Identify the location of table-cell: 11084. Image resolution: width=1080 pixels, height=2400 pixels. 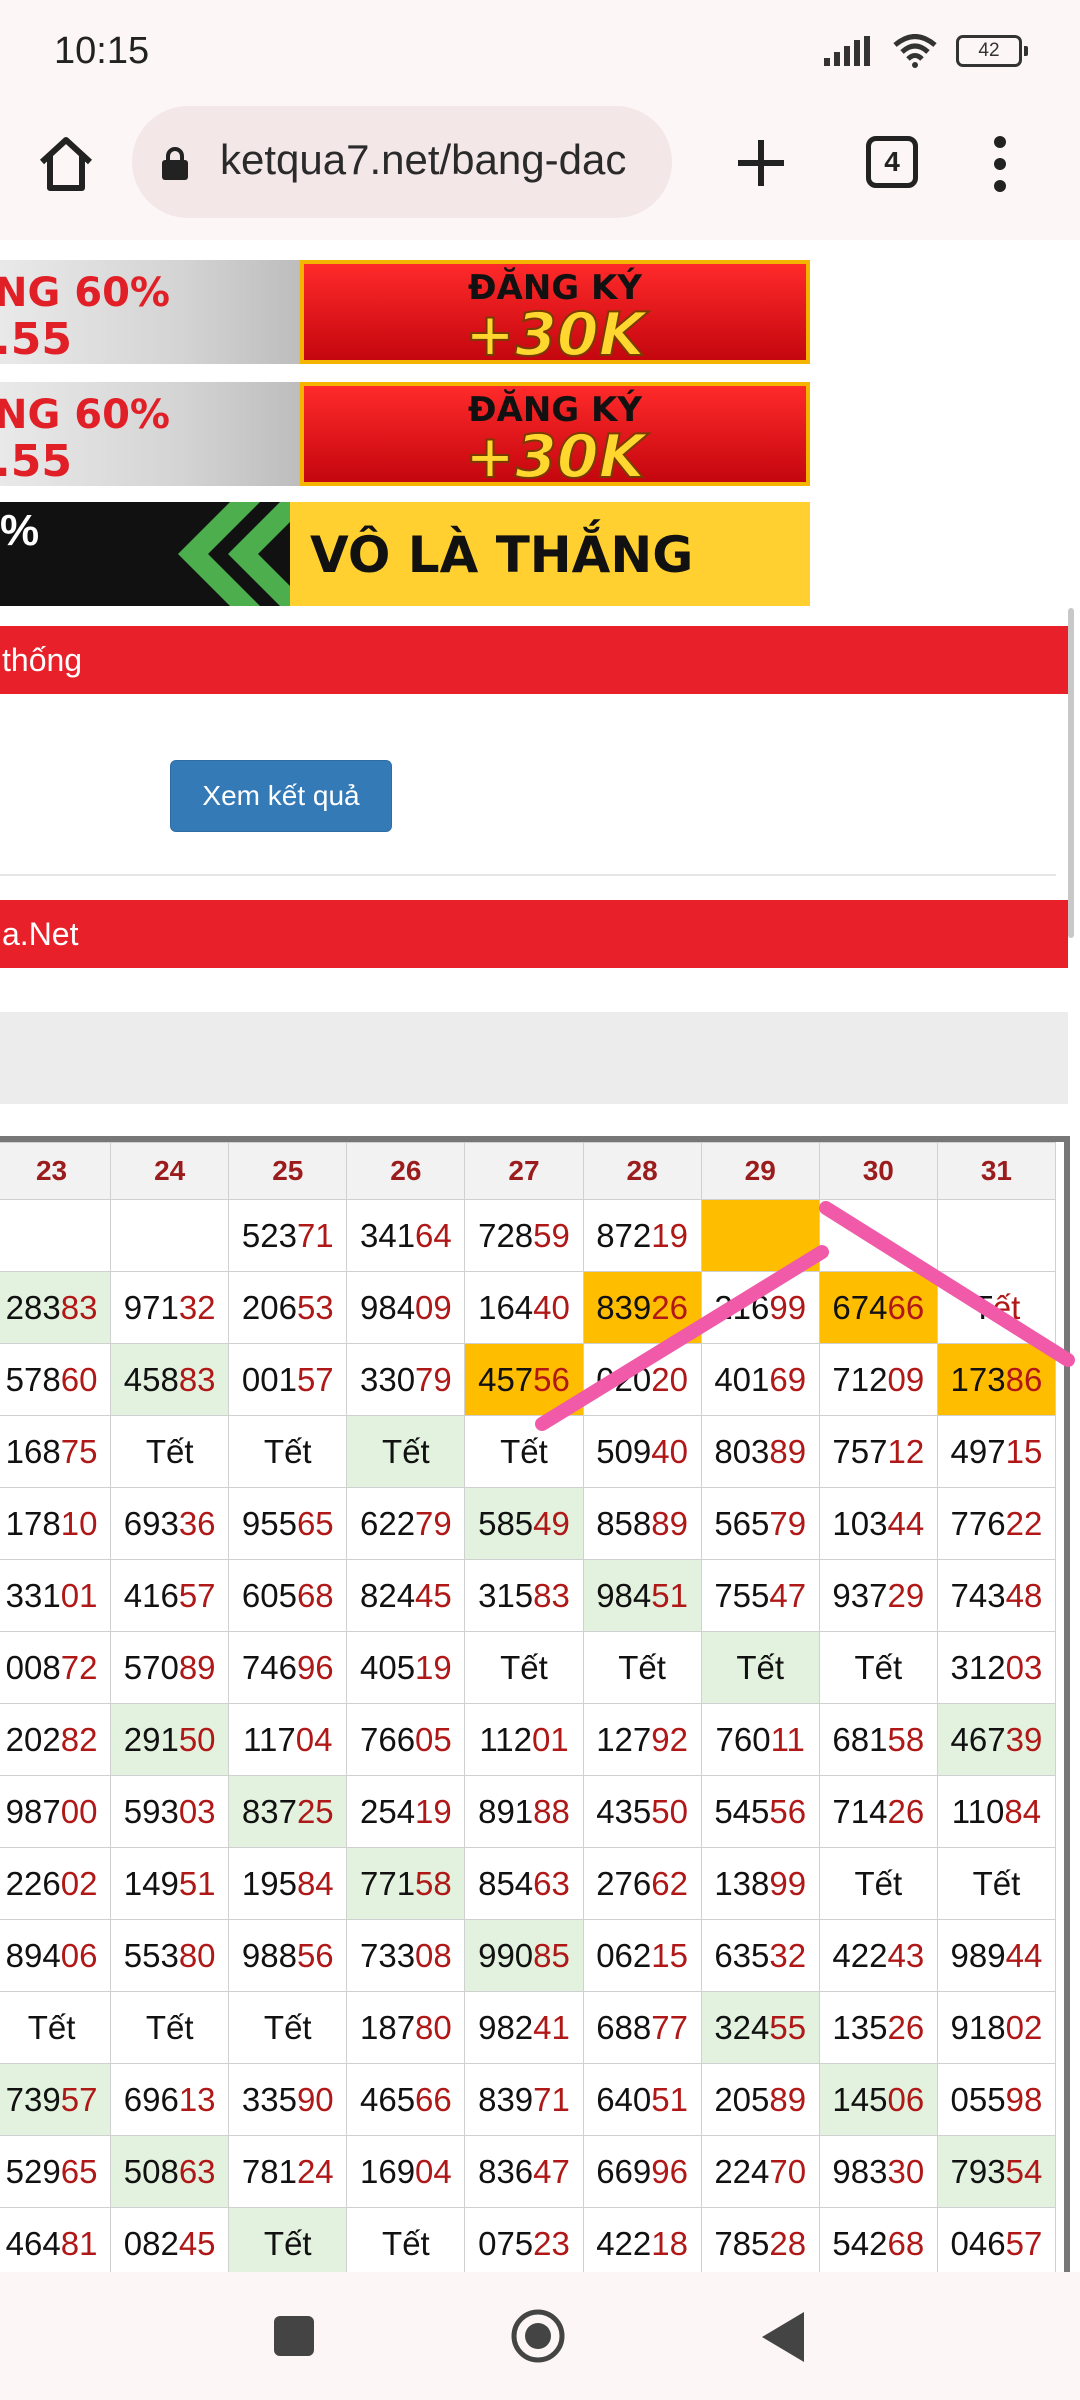
(996, 1811).